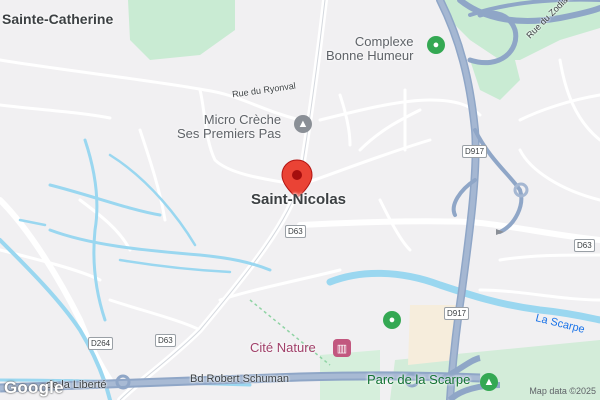  Describe the element at coordinates (392, 320) in the screenshot. I see `park-icon-scarpe: ●` at that location.